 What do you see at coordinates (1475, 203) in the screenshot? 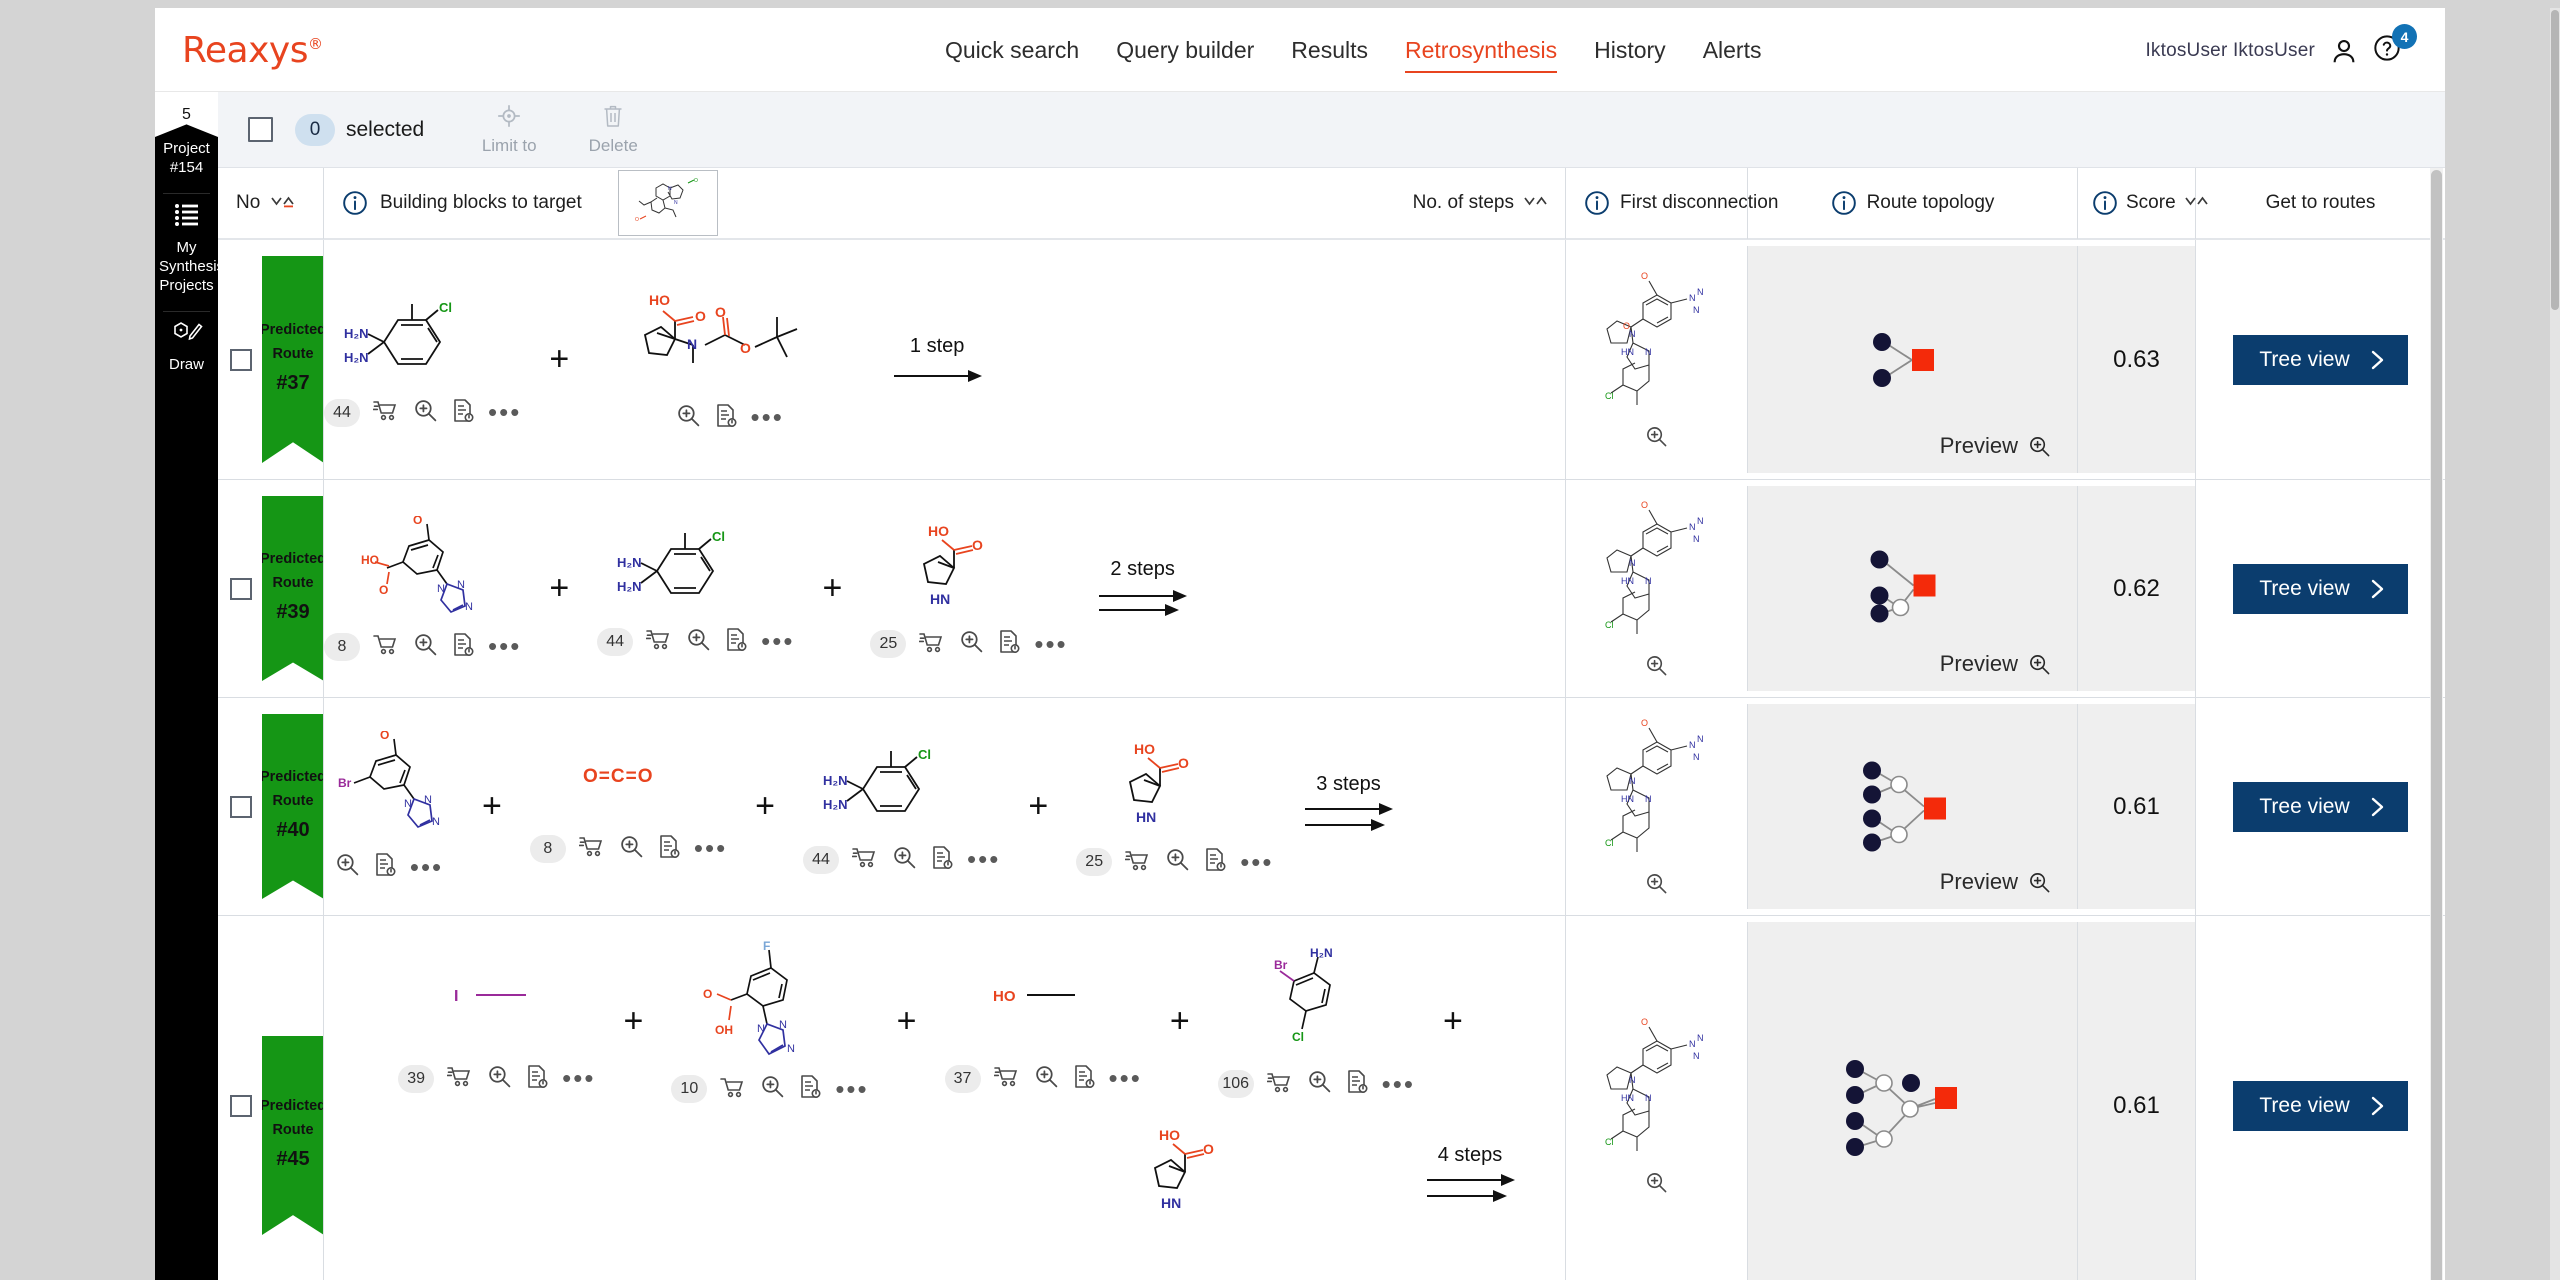
I see `column-header-steps: No. of steps` at bounding box center [1475, 203].